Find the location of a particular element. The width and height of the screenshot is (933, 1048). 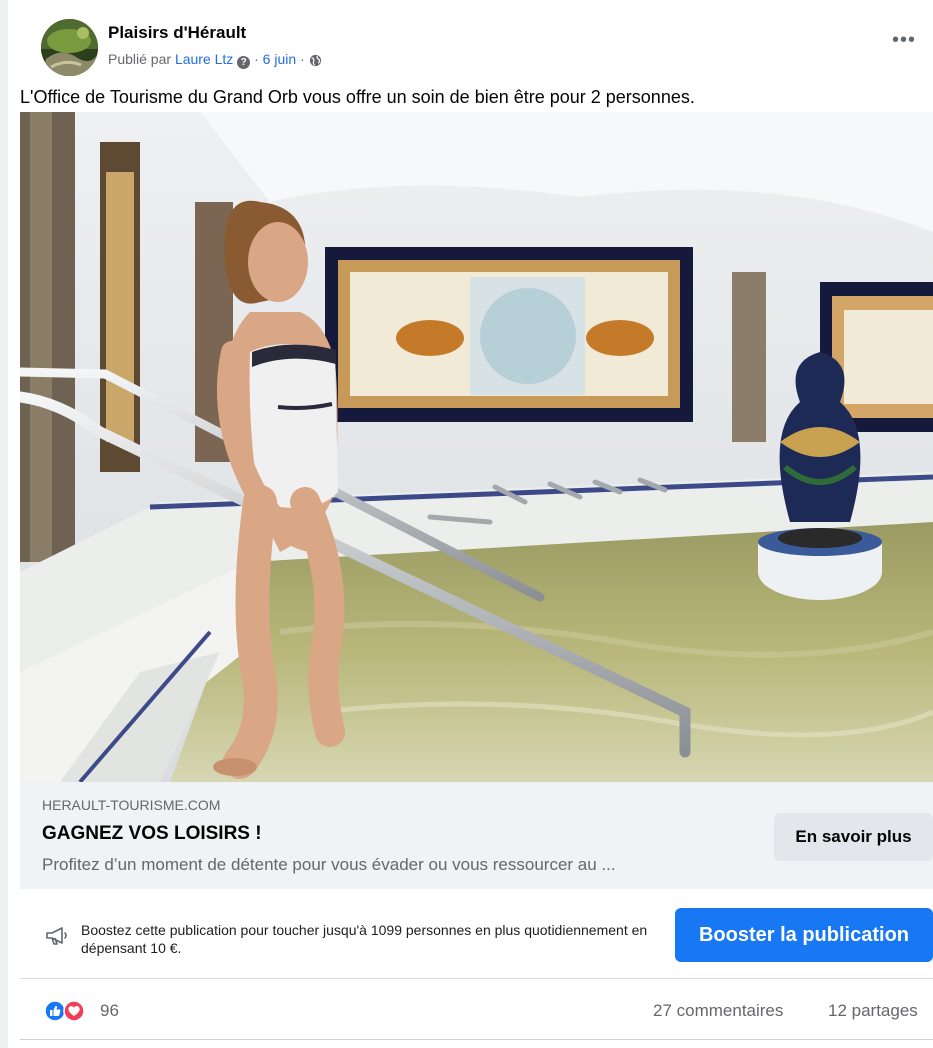

more-options-button: ••• is located at coordinates (904, 40).